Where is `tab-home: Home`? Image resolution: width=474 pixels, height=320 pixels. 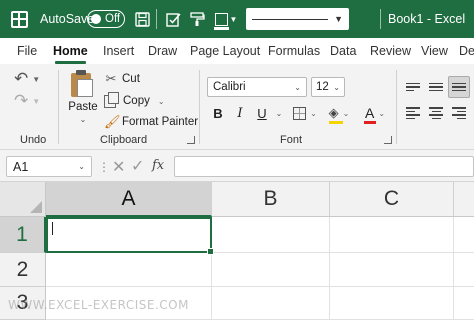 tab-home: Home is located at coordinates (70, 51).